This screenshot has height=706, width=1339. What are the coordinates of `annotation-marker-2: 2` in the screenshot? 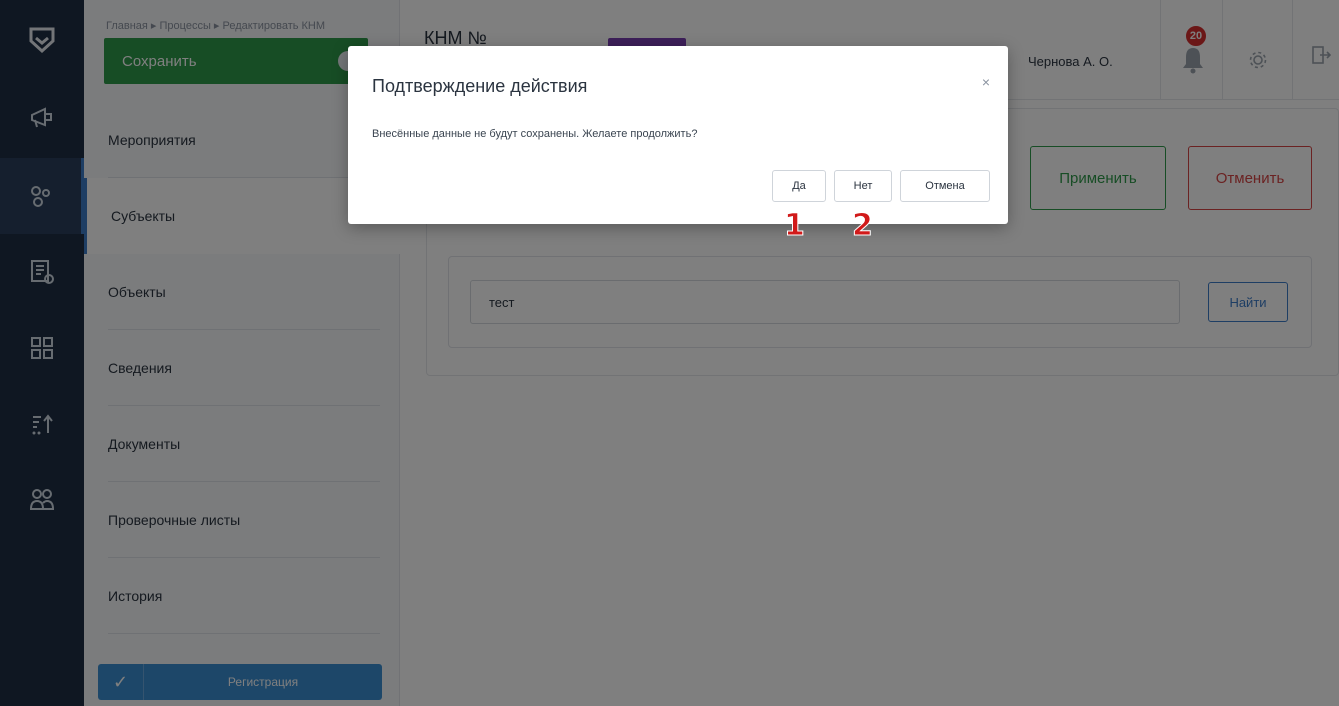 It's located at (863, 226).